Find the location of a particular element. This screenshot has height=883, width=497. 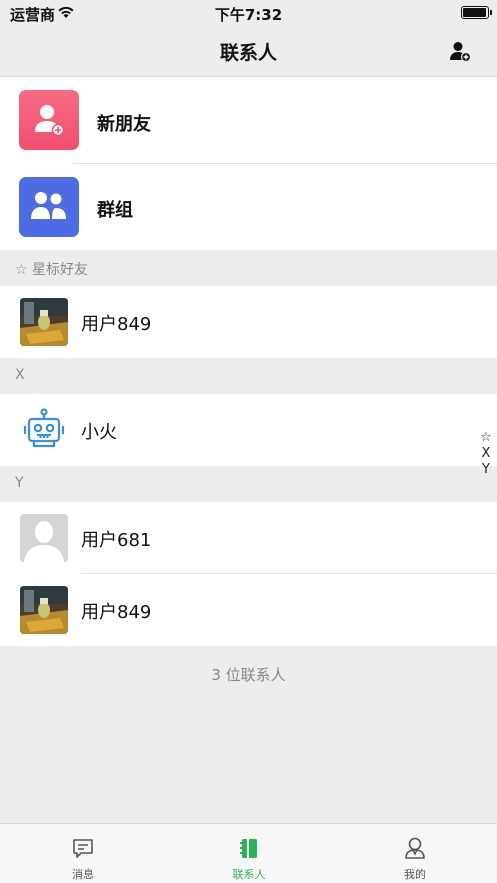

tab-me: 我的 is located at coordinates (414, 853).